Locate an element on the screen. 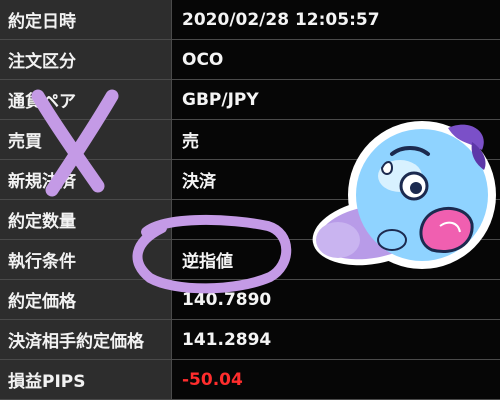  value-new-or-close: 決済 is located at coordinates (336, 179).